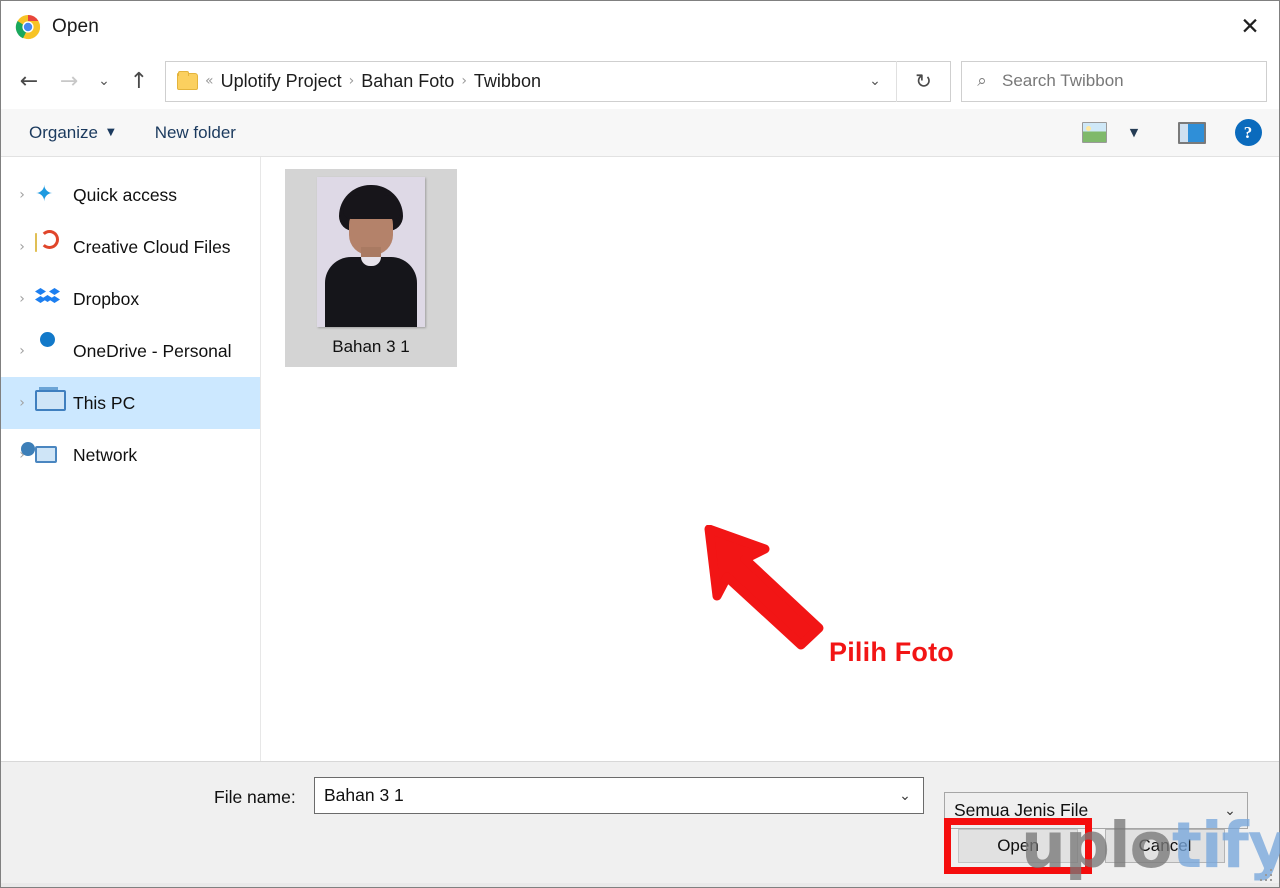 The width and height of the screenshot is (1280, 888). I want to click on recent-locations-button: ⌄, so click(104, 81).